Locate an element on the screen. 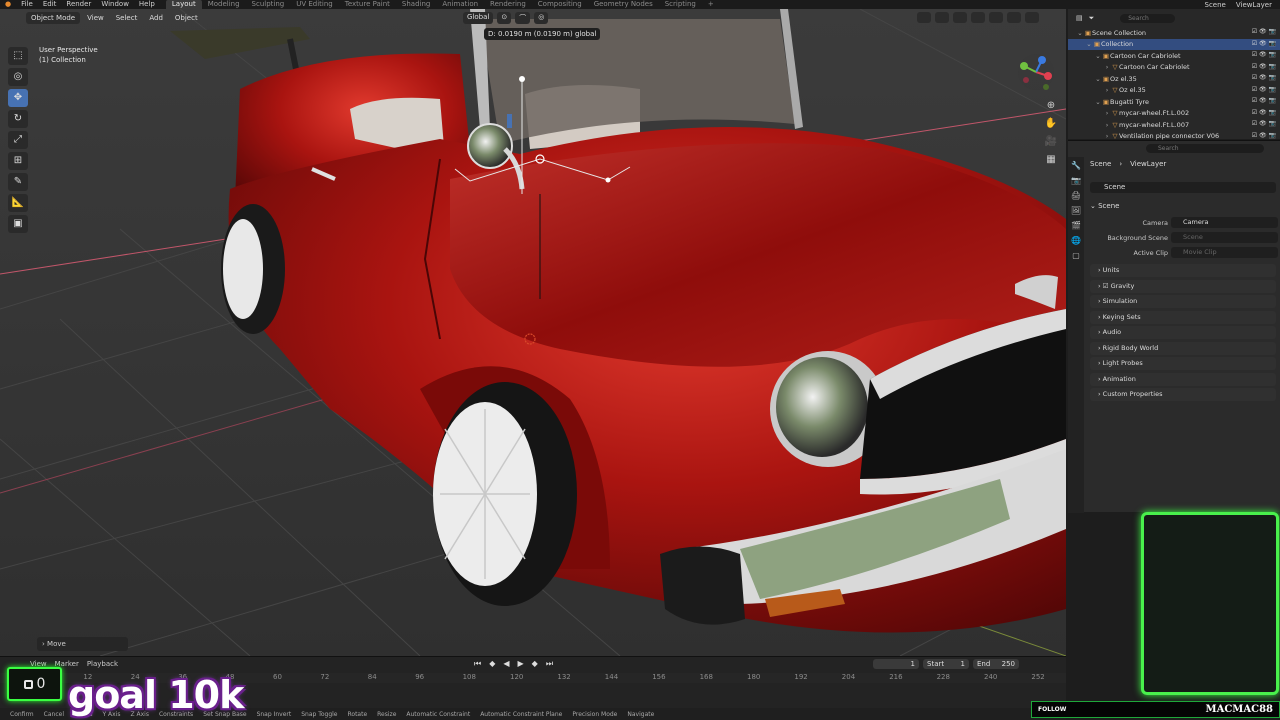 Image resolution: width=1280 pixels, height=720 pixels. outliner-row: ⌄ ▣ Collection ☑ 👁 📷 is located at coordinates (1174, 44).